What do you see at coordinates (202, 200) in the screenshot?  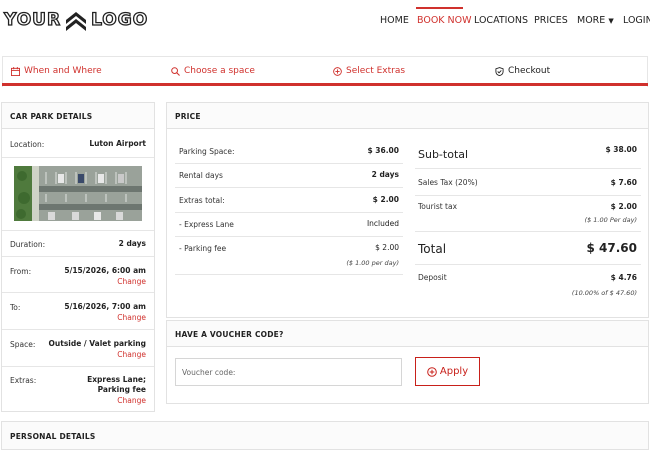 I see `extras-total-label: Extras total:` at bounding box center [202, 200].